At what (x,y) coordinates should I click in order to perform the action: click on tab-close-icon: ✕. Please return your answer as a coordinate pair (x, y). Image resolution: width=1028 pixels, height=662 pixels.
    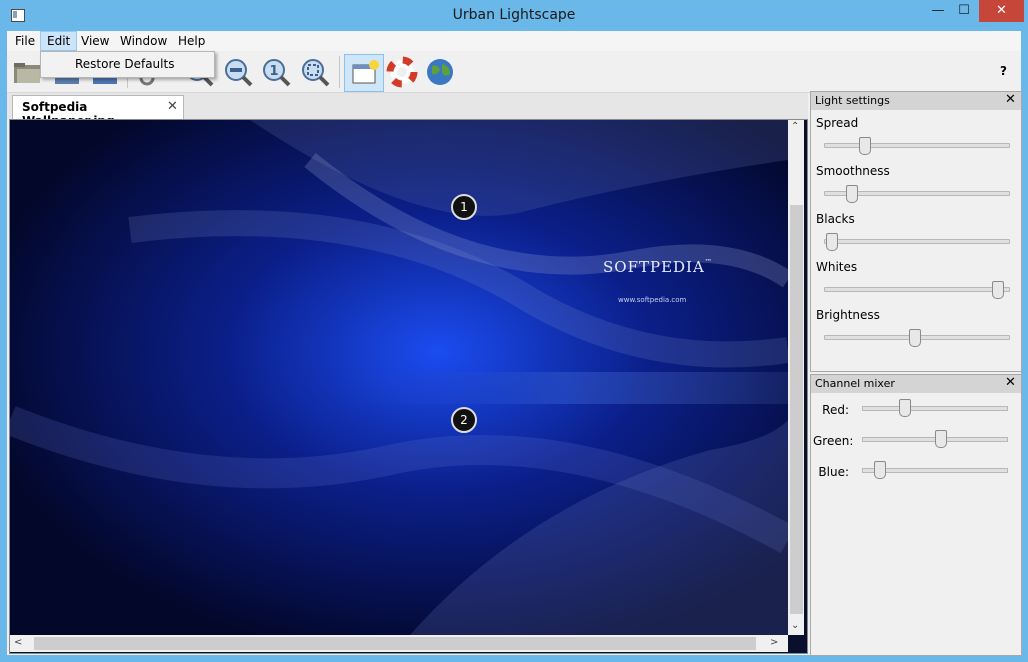
    Looking at the image, I should click on (172, 106).